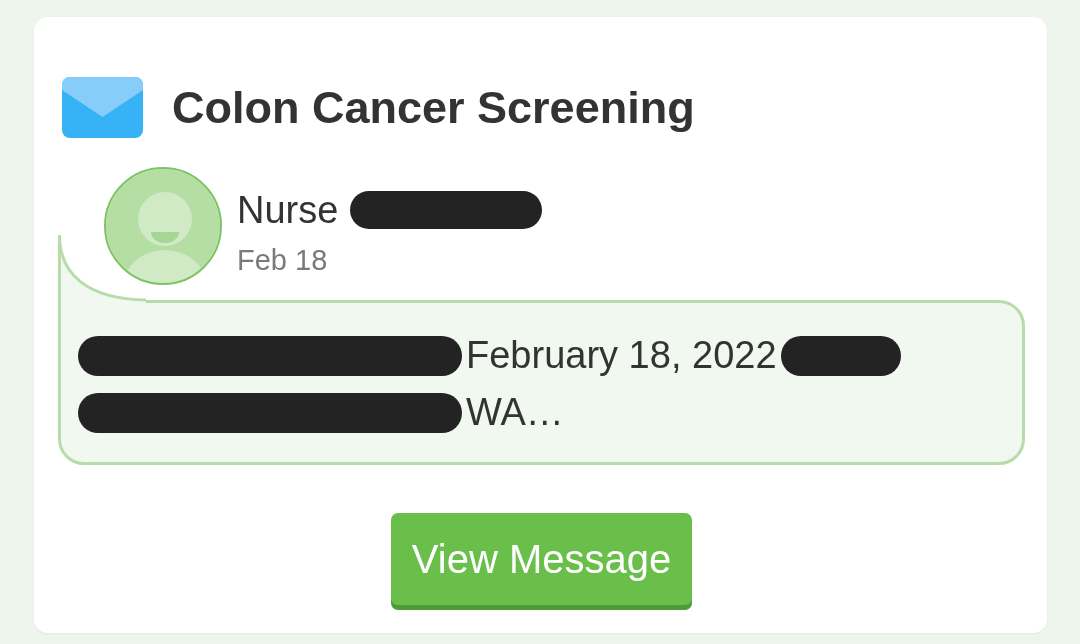 The width and height of the screenshot is (1080, 644). Describe the element at coordinates (282, 260) in the screenshot. I see `message-date: Feb 18` at that location.